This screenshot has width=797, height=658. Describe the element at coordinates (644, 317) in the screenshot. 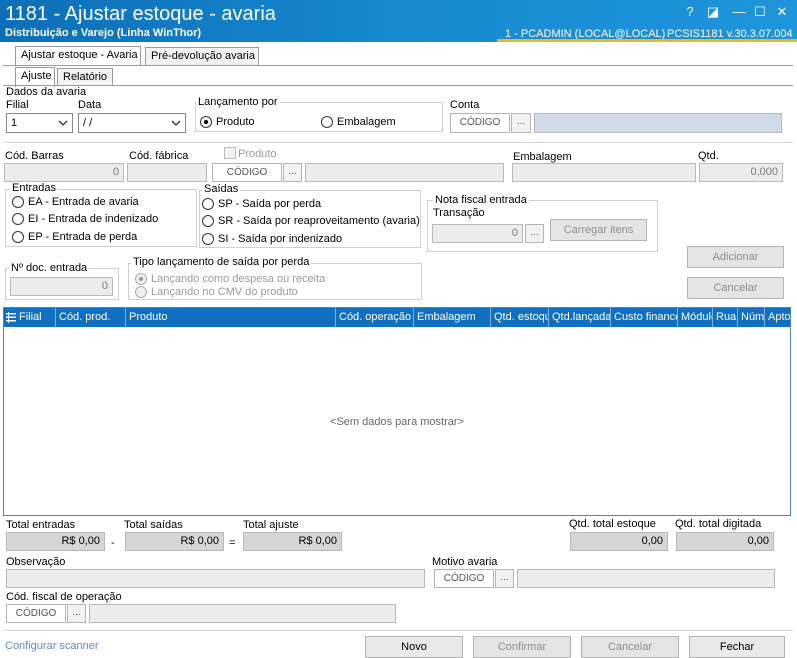

I see `col-custo-financeiro: Custo financeiro` at that location.